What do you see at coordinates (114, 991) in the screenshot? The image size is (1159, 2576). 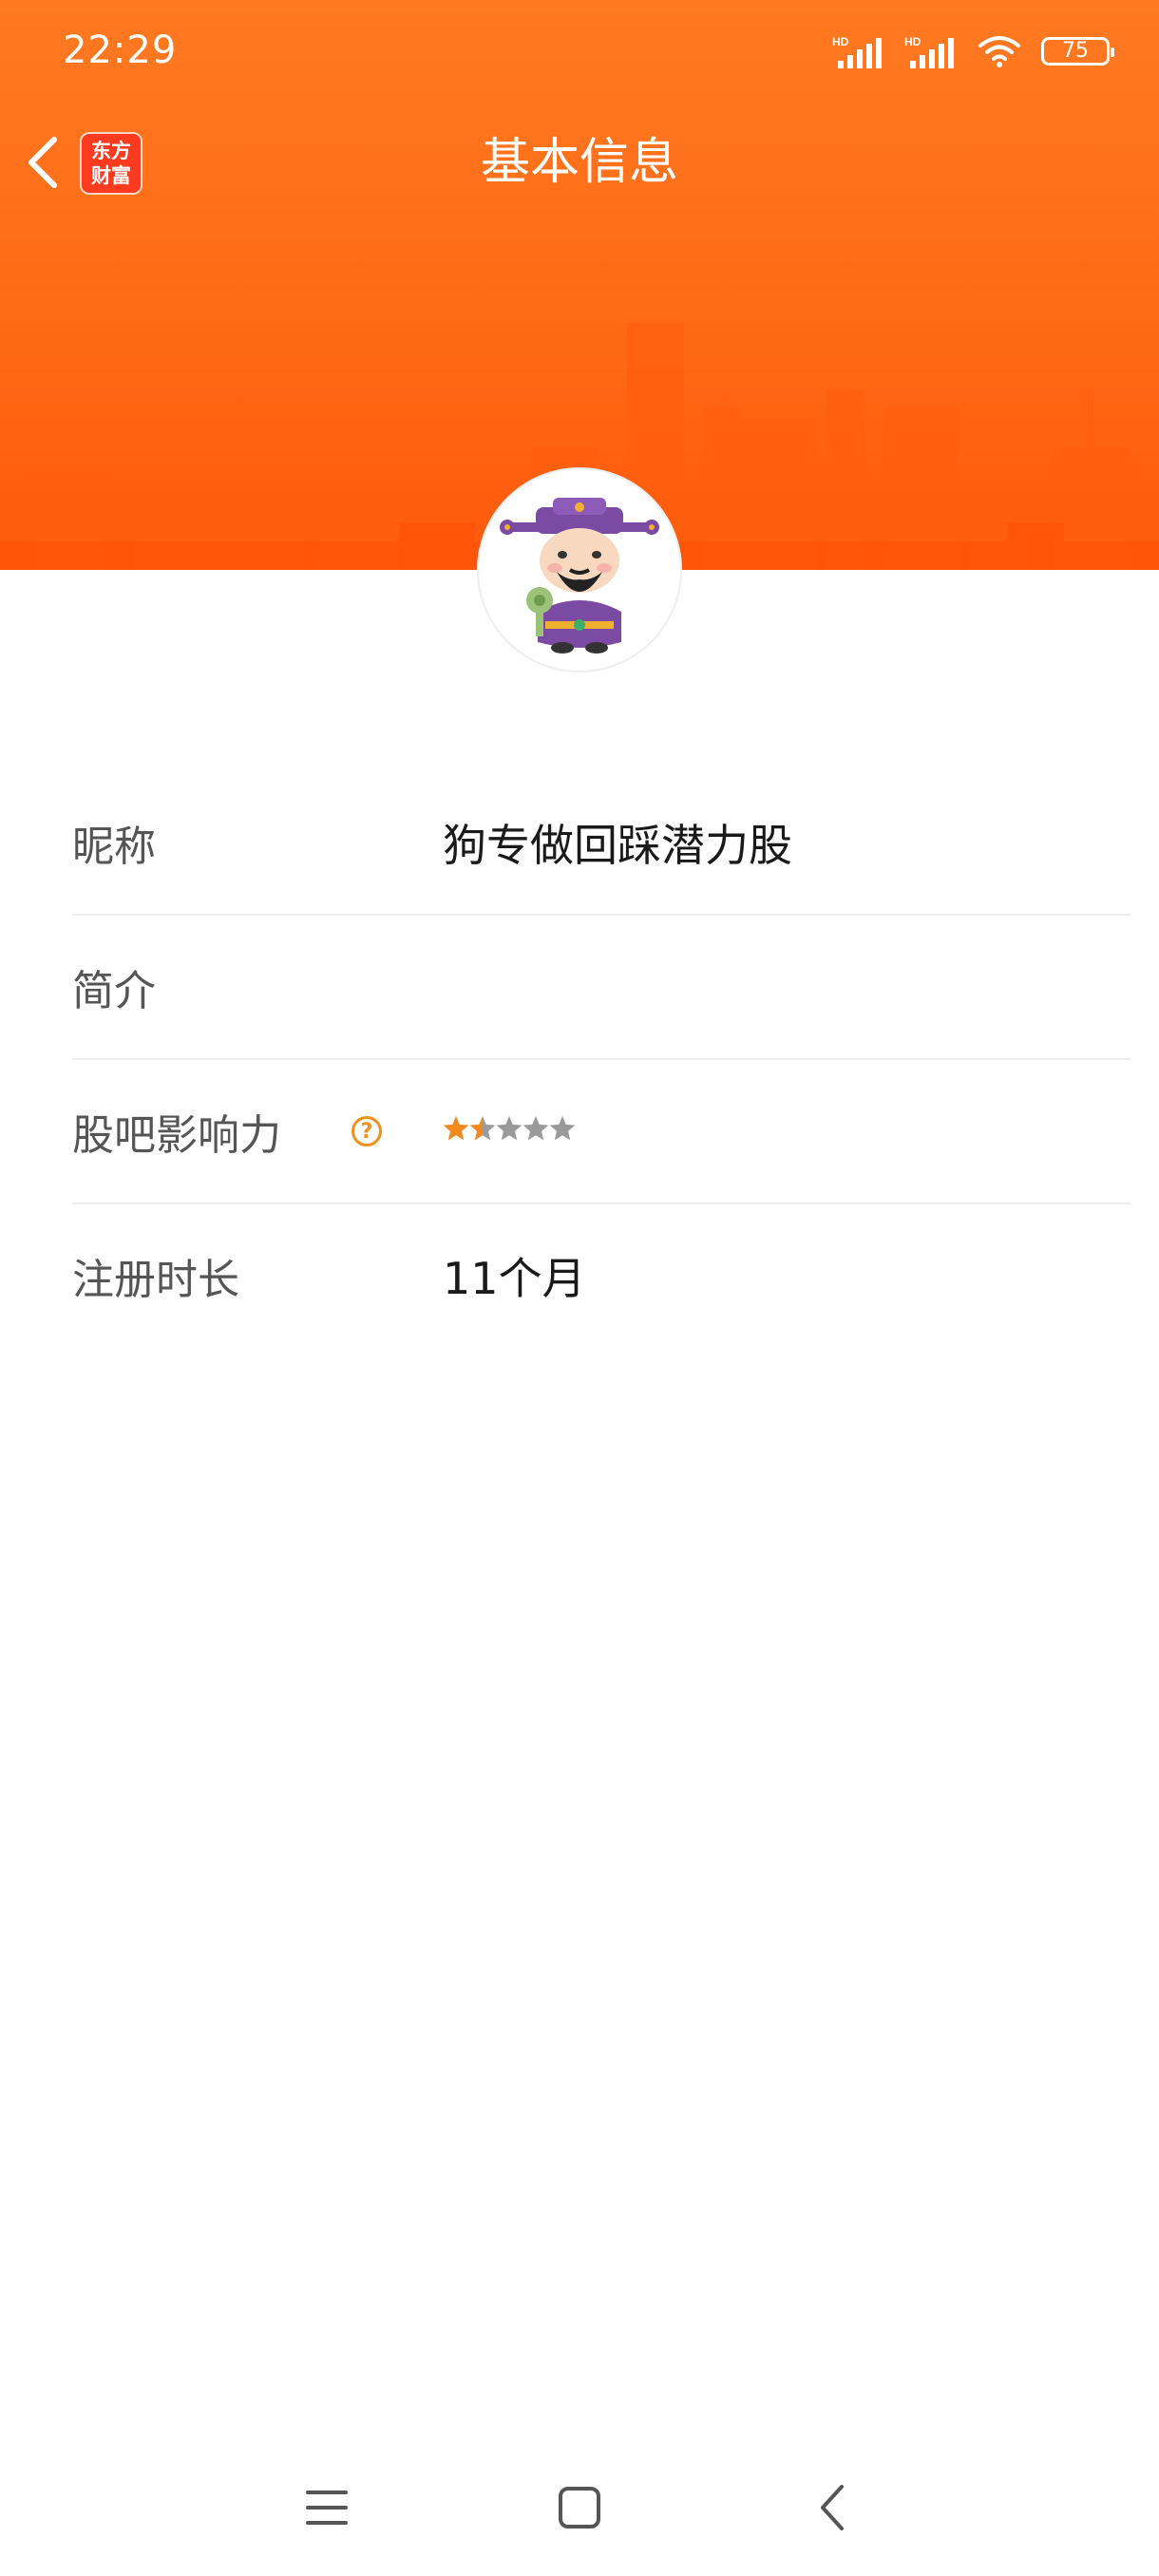 I see `bio-label: 简介` at bounding box center [114, 991].